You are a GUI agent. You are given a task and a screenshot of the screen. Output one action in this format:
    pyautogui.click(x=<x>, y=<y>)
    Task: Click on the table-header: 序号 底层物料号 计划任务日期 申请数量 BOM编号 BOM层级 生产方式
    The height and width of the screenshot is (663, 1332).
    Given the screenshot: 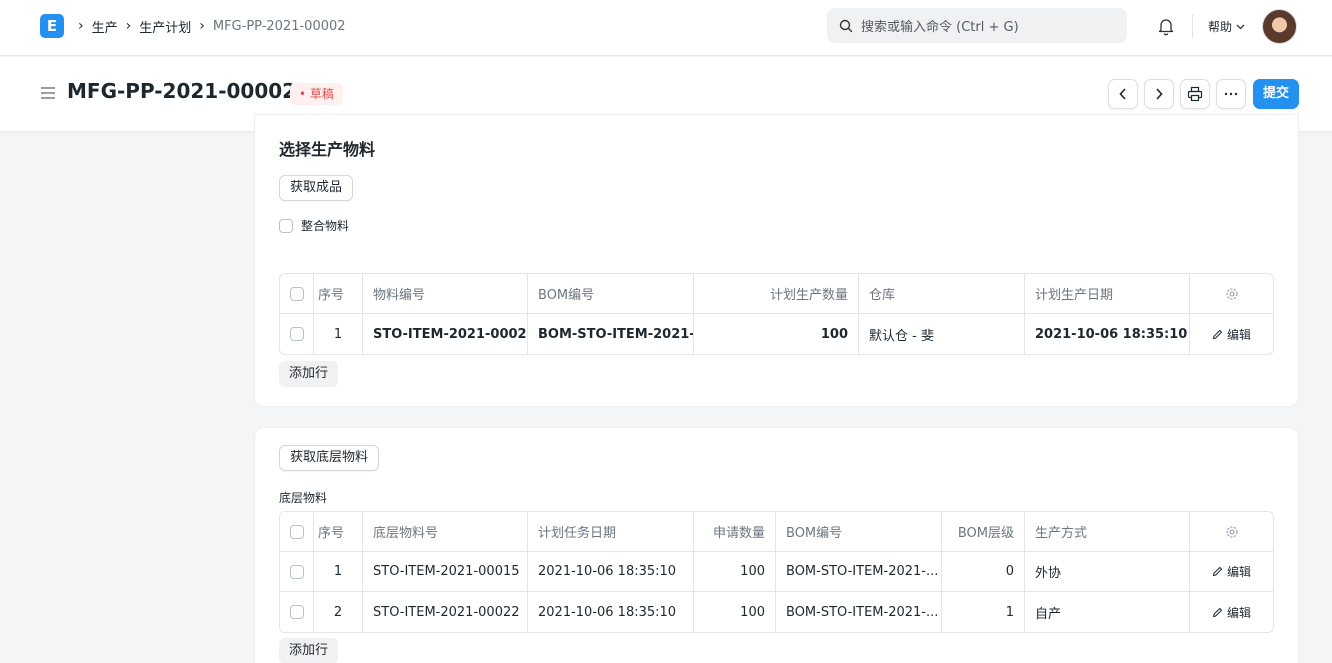 What is the action you would take?
    pyautogui.click(x=776, y=532)
    